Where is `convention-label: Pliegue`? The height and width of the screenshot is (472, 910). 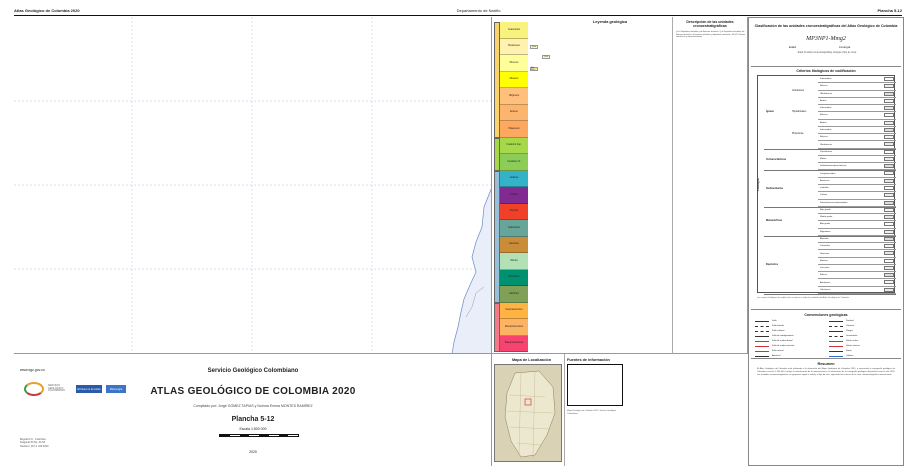 convention-label: Pliegue is located at coordinates (849, 331).